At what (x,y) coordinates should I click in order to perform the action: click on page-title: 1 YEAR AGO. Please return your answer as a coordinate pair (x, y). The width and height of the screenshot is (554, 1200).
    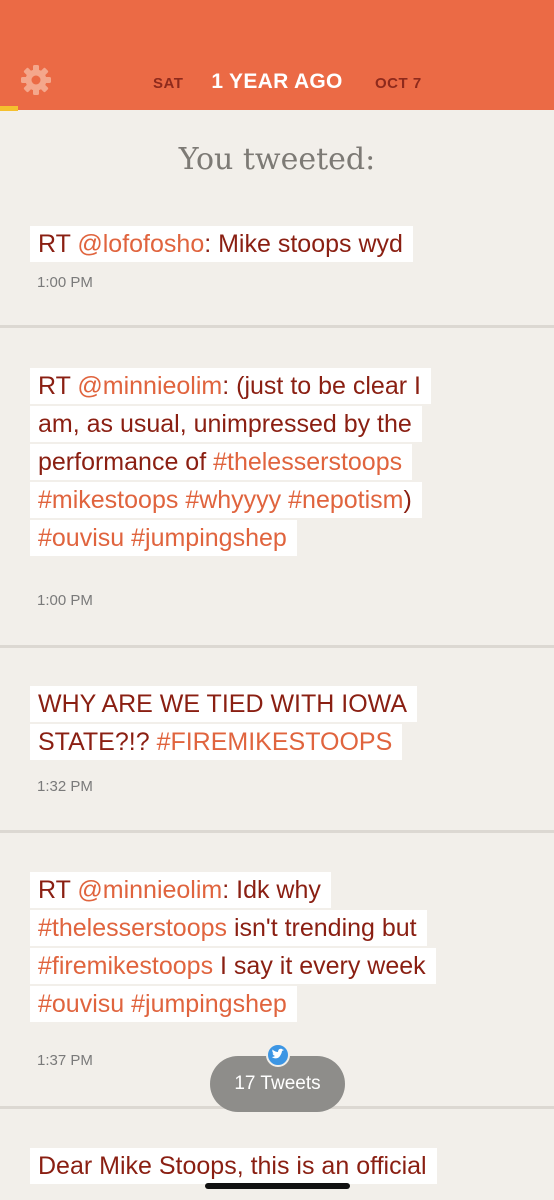
    Looking at the image, I should click on (277, 81).